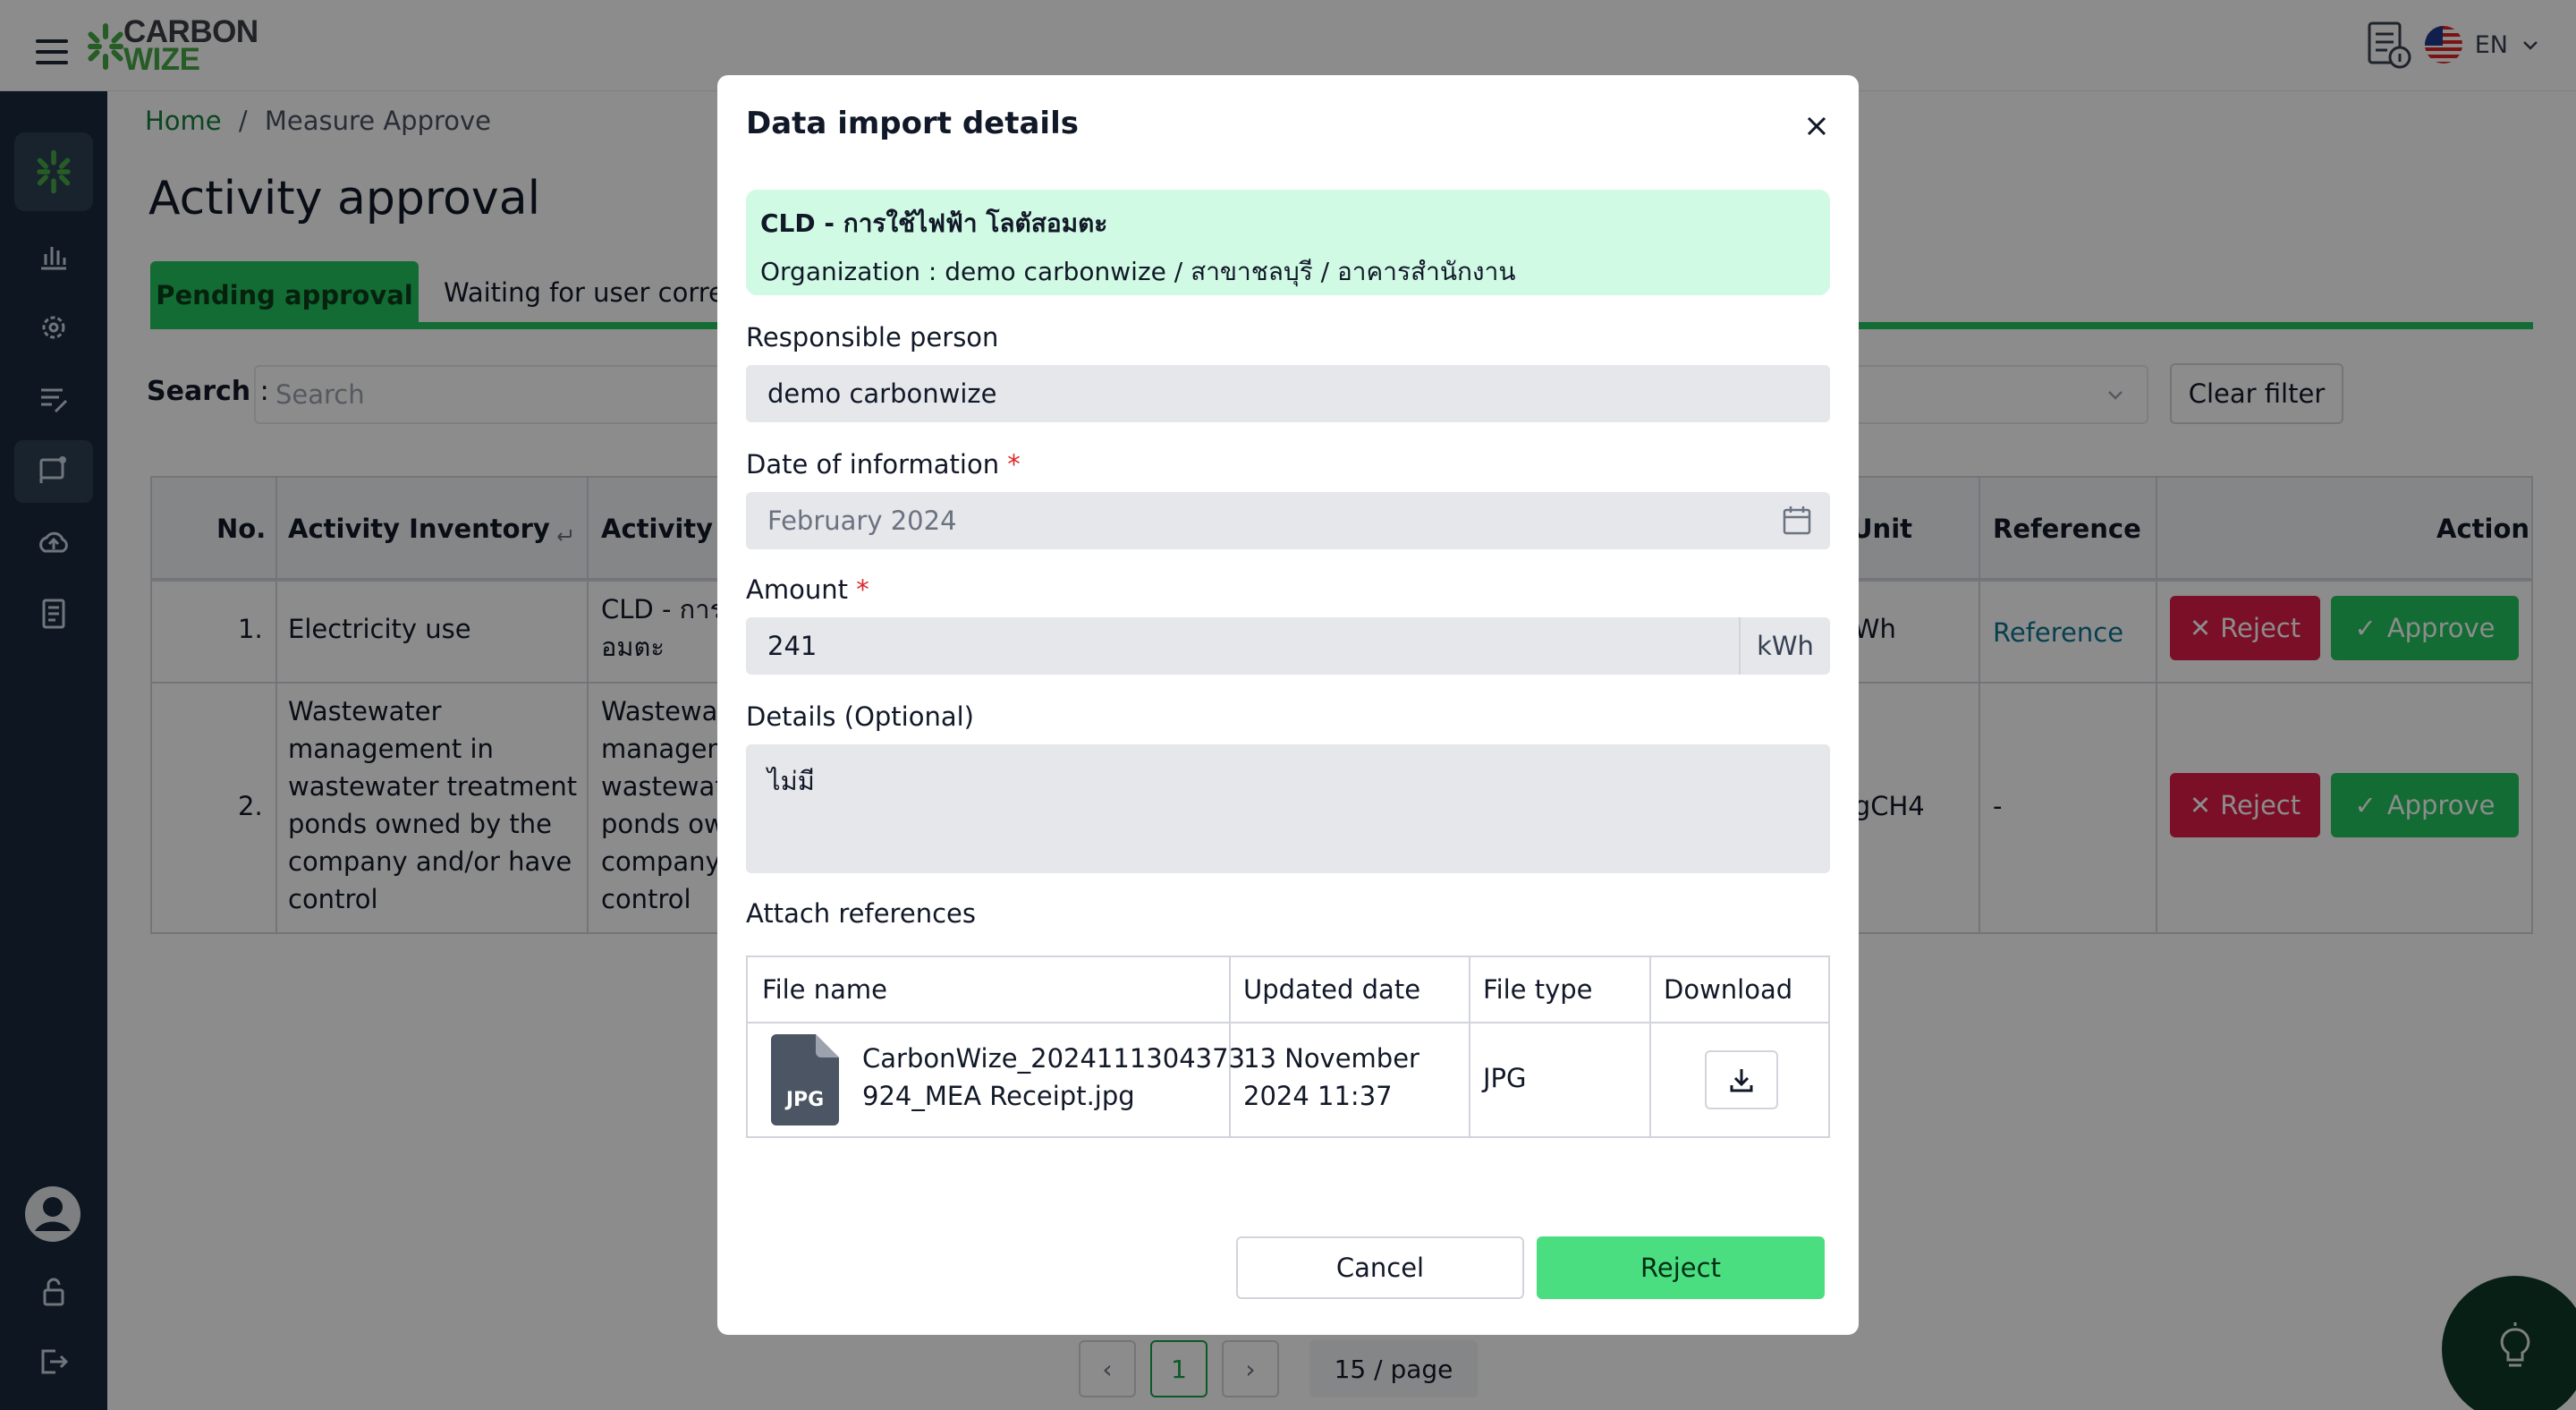 The width and height of the screenshot is (2576, 1410). I want to click on date-value: February 2024, so click(862, 521).